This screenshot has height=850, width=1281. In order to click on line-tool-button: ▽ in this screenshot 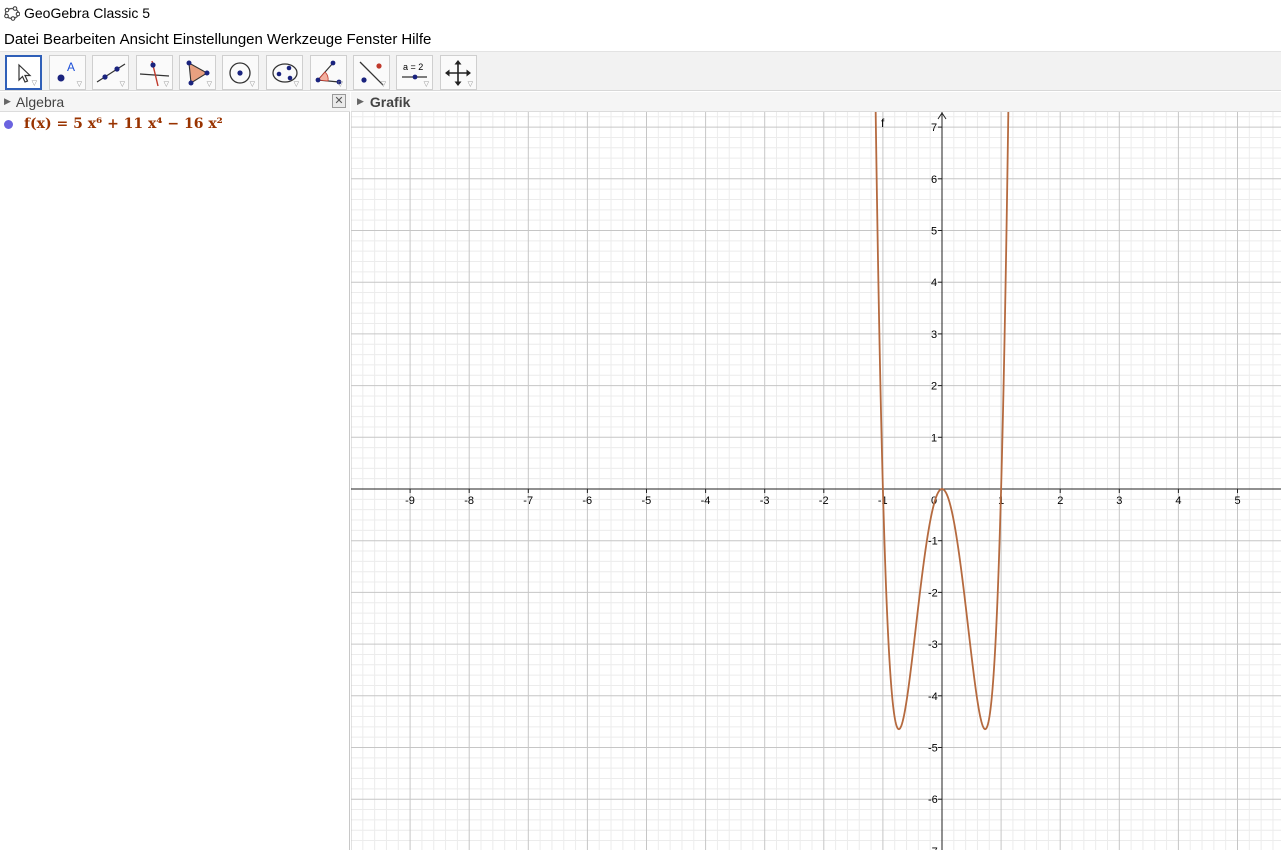, I will do `click(110, 72)`.